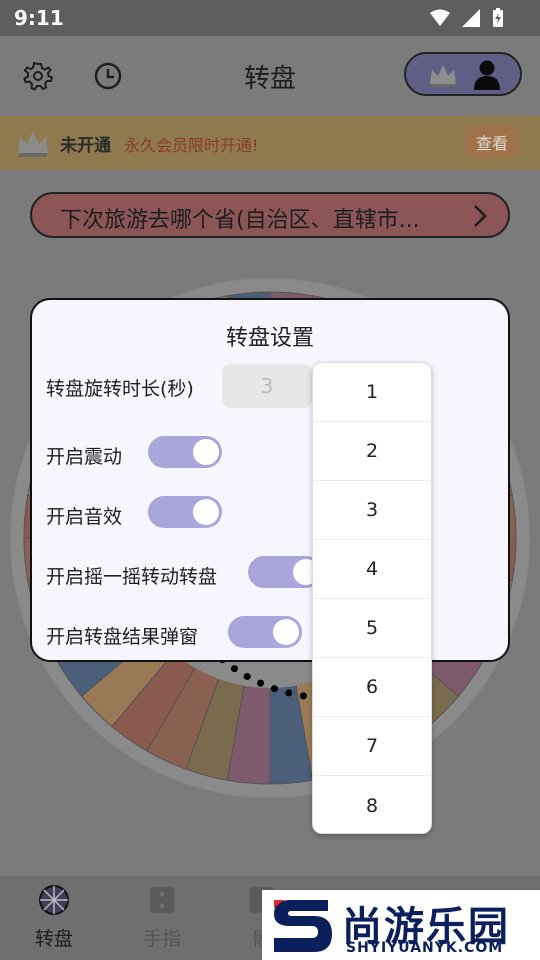 This screenshot has width=540, height=960. Describe the element at coordinates (487, 75) in the screenshot. I see `user-icon` at that location.